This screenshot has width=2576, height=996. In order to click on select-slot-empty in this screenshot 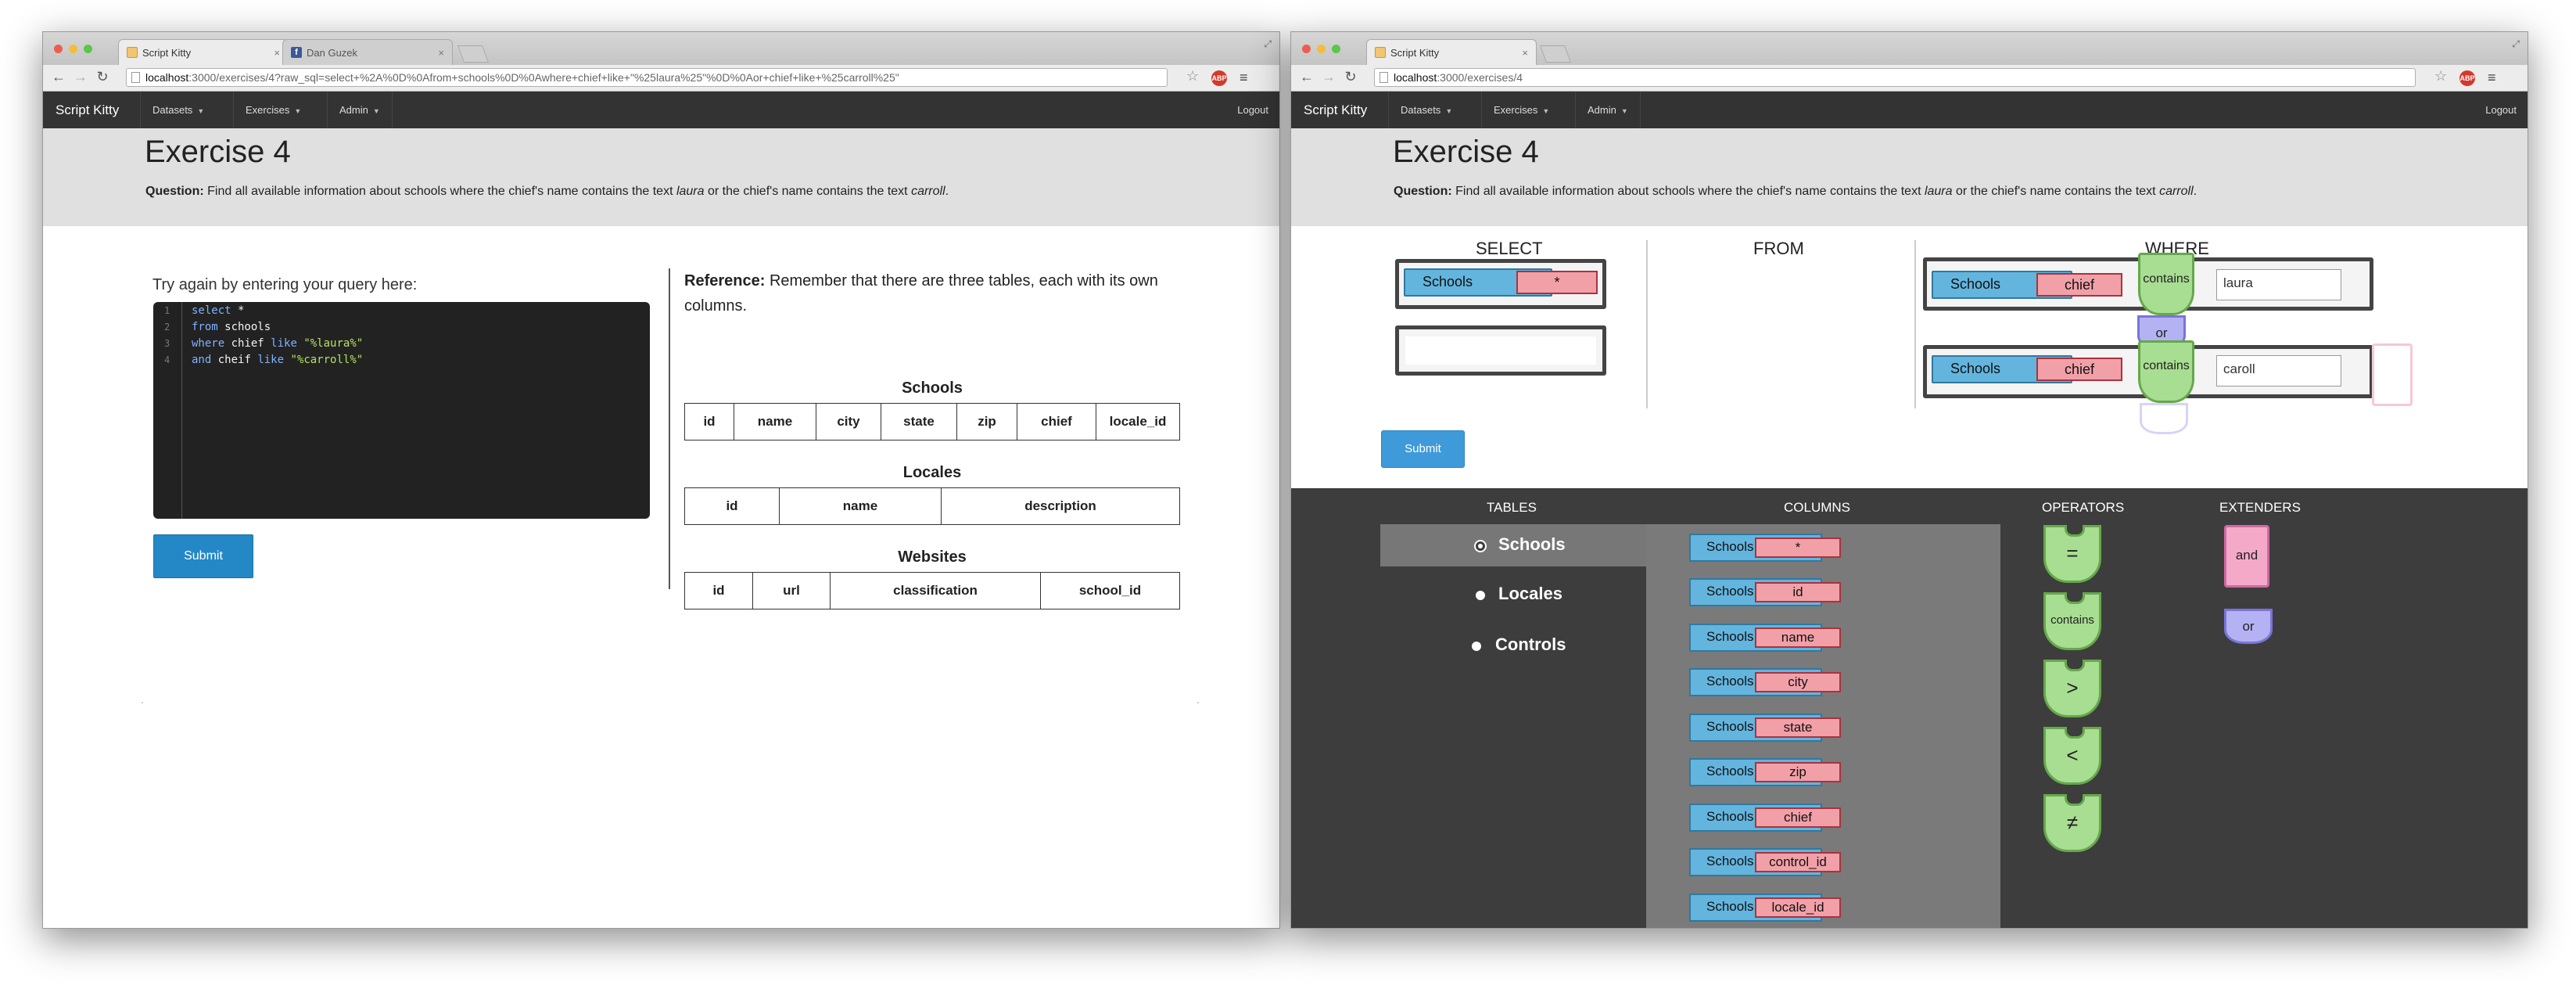, I will do `click(1500, 350)`.